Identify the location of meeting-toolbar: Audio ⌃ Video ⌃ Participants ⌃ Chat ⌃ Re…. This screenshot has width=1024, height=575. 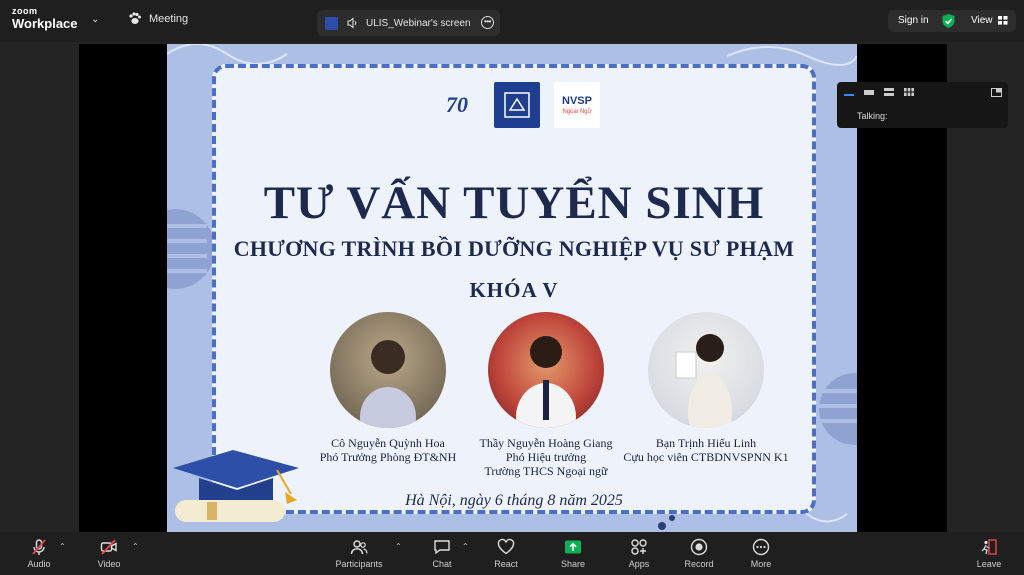
(512, 553).